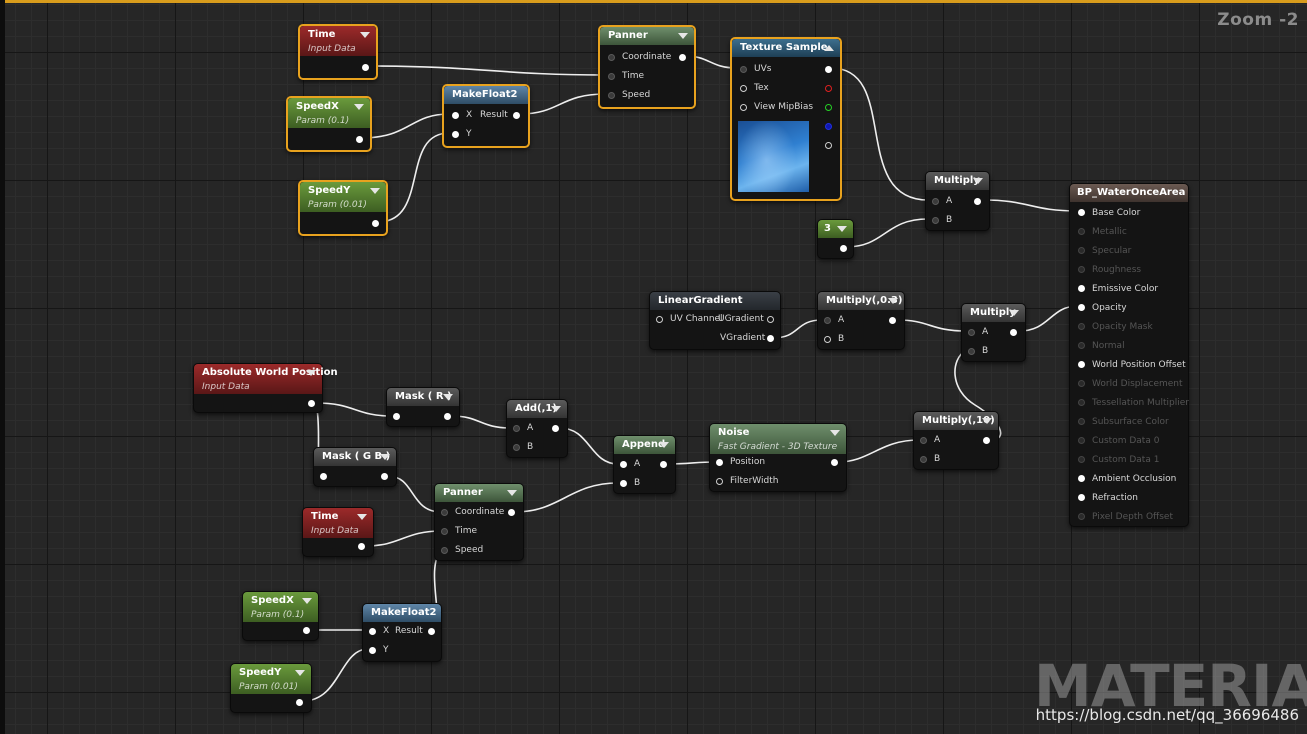  I want to click on input-pin-x, so click(372, 631).